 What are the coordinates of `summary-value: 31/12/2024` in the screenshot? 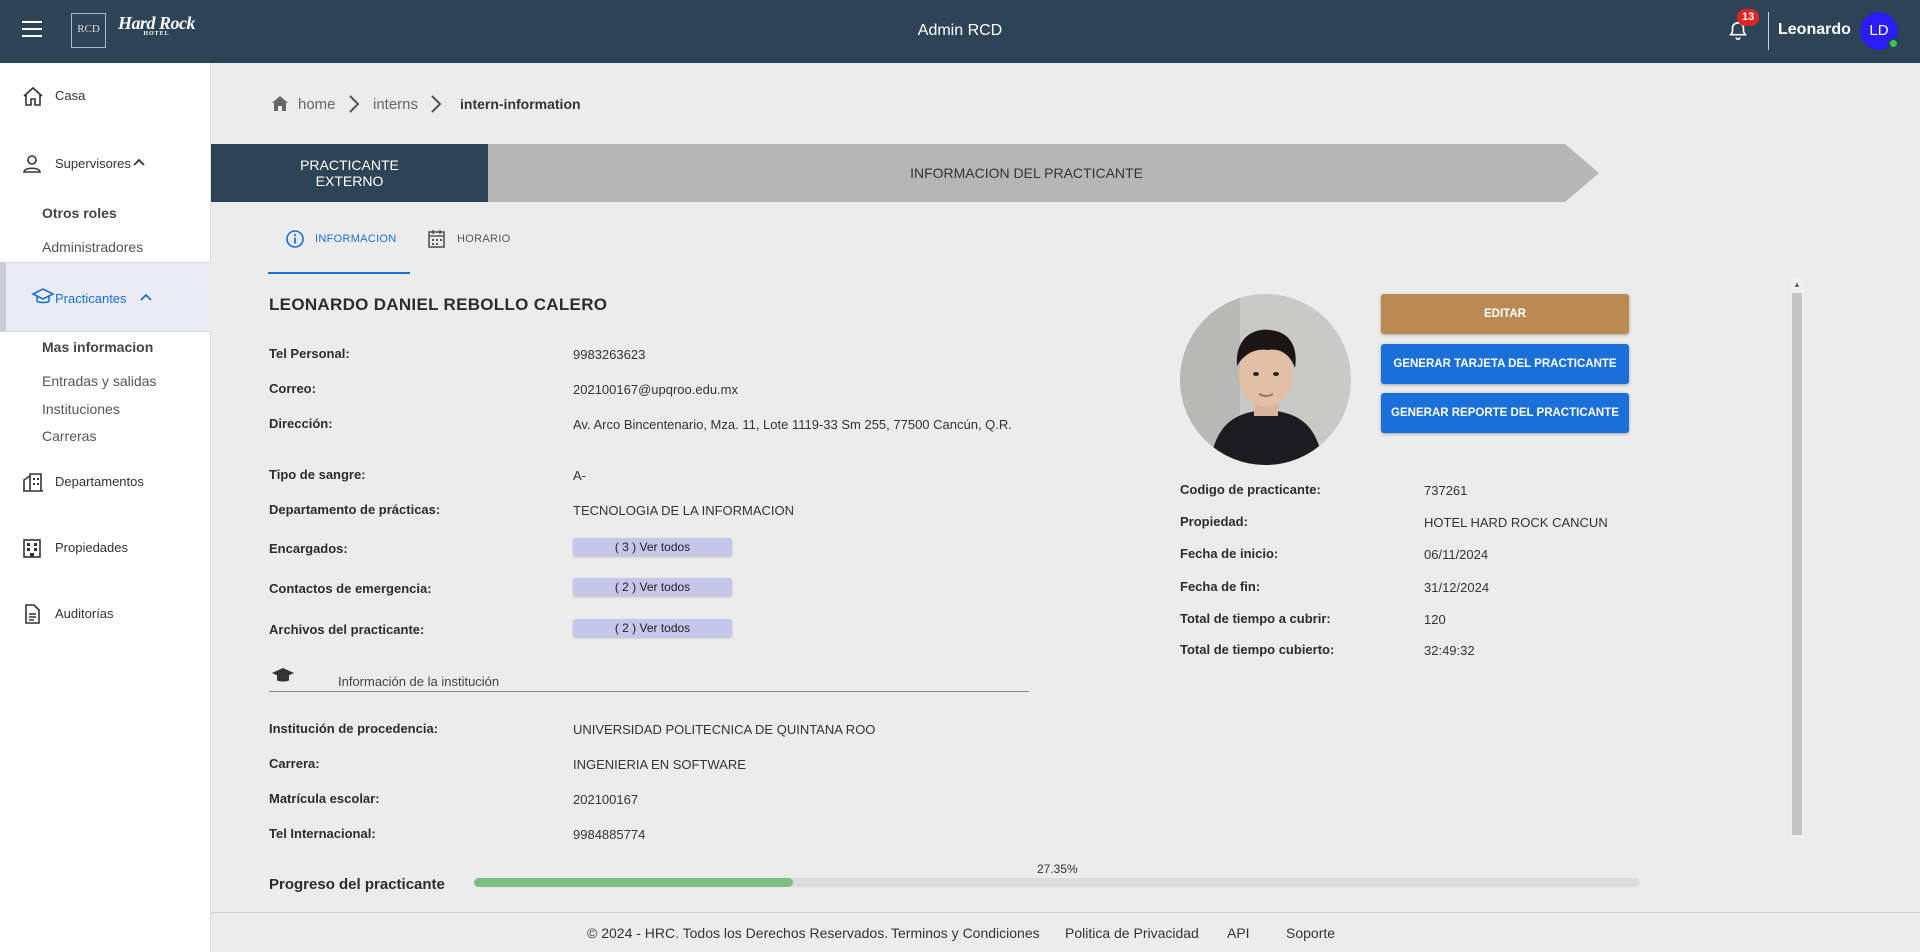 It's located at (1457, 587).